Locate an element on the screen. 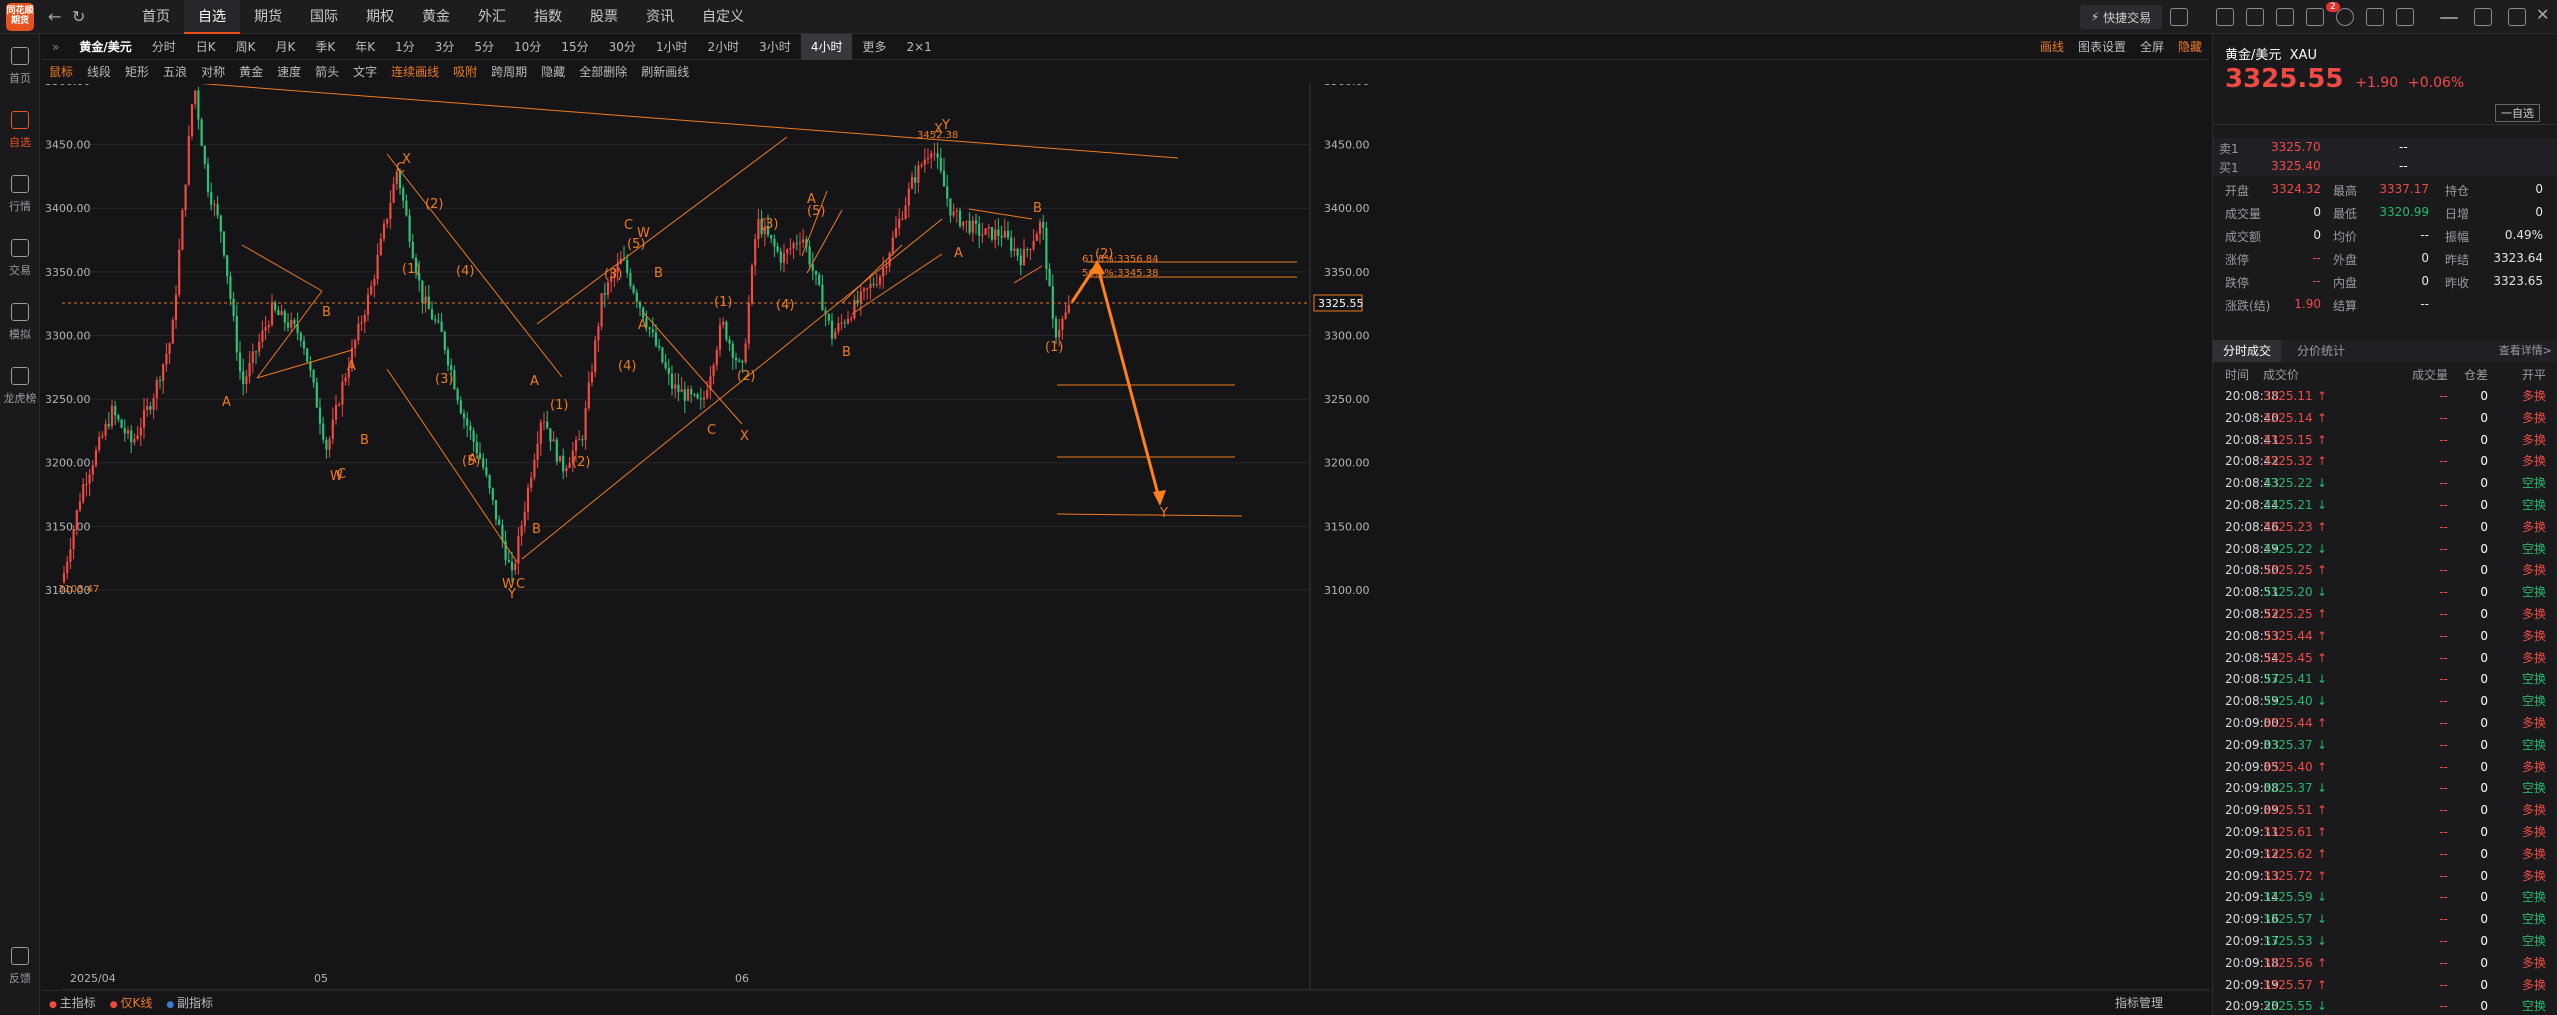 The height and width of the screenshot is (1015, 2557). menu-item-10: 自定义 is located at coordinates (723, 17).